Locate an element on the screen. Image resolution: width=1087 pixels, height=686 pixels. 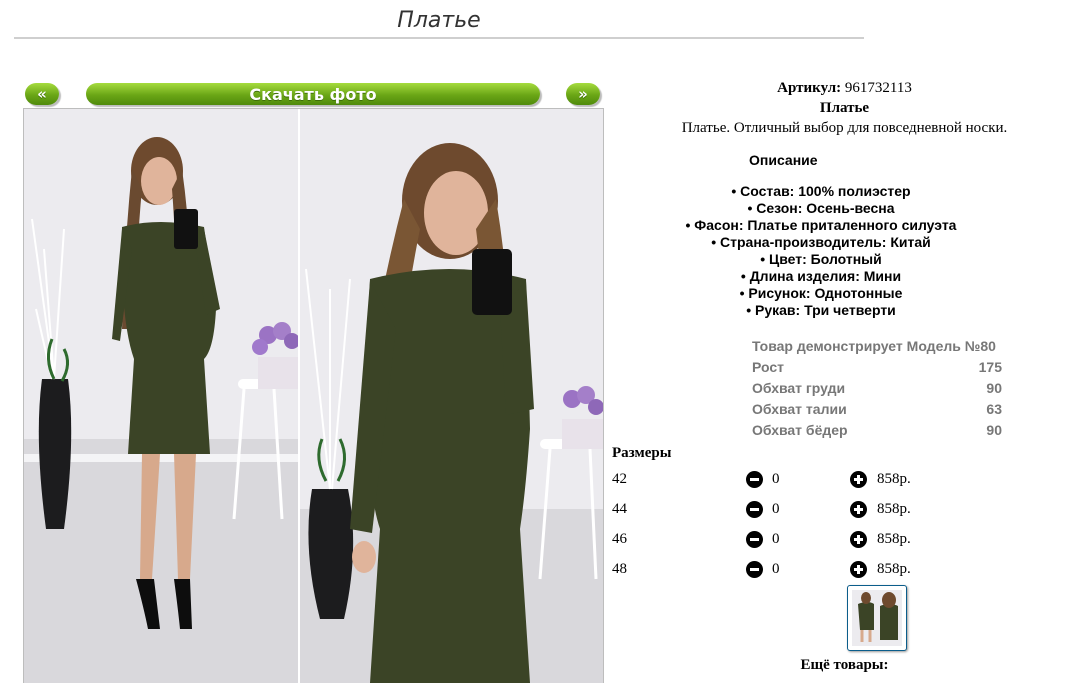
model-row-value: 175 is located at coordinates (990, 367).